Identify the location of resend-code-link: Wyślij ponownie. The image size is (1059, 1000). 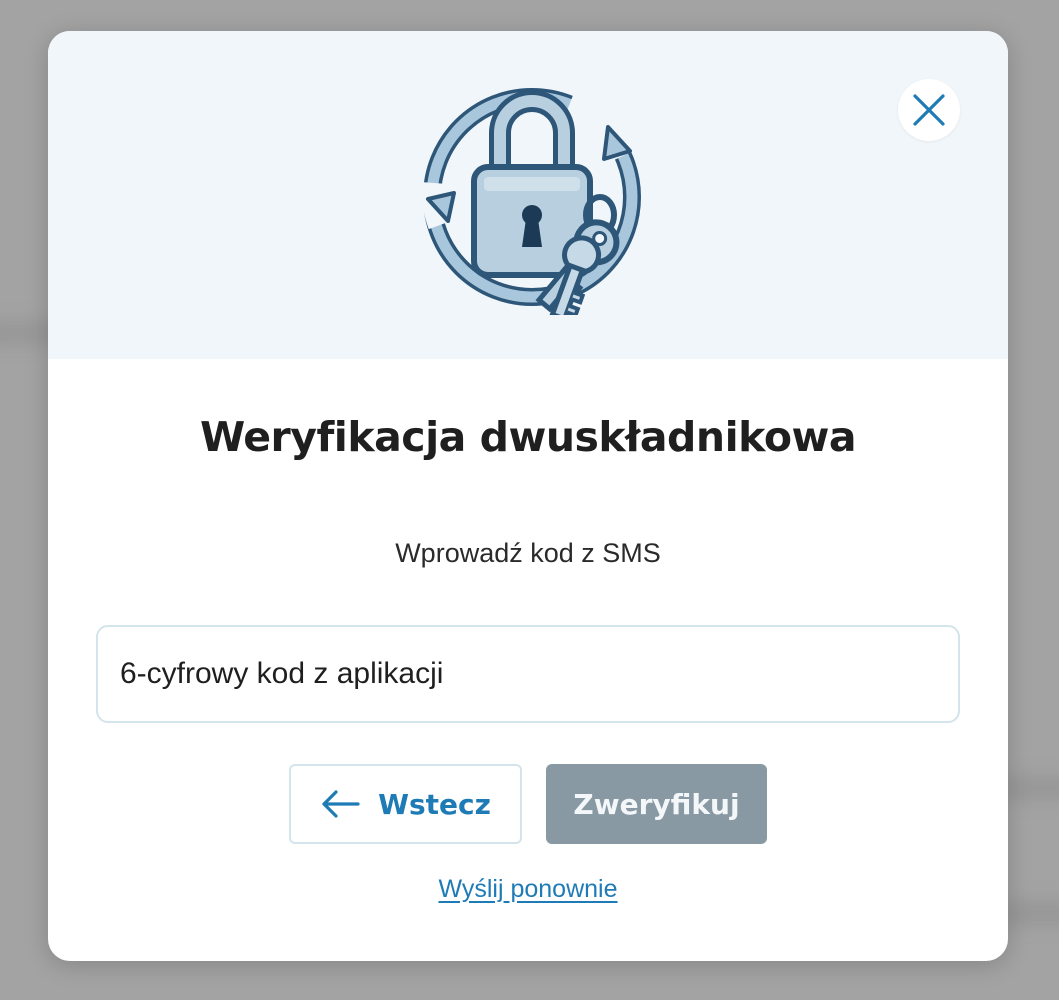
(527, 889).